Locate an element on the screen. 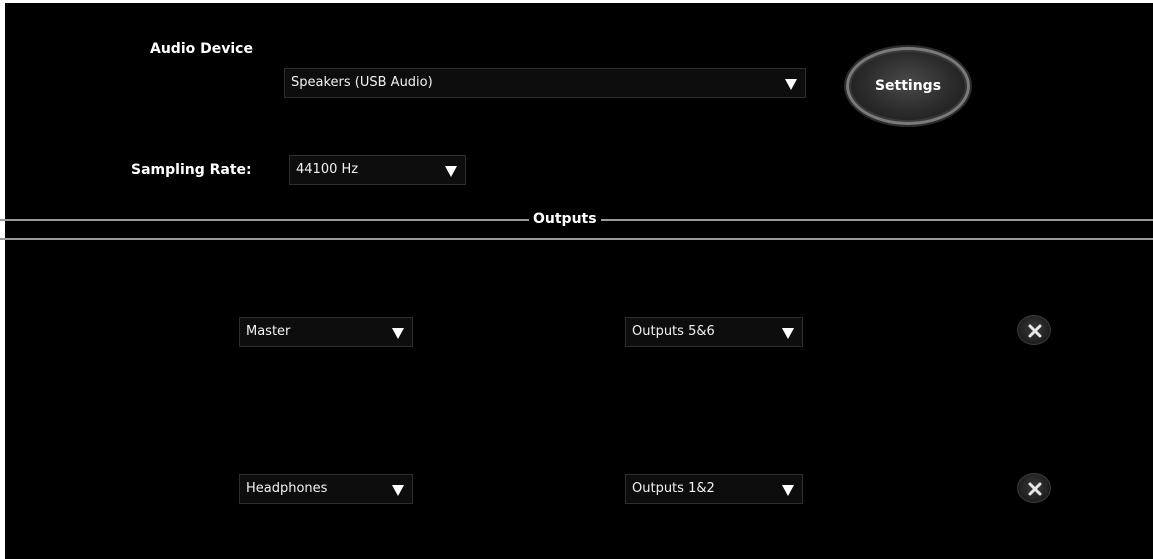 This screenshot has height=559, width=1153. output-channel-value: Headphones is located at coordinates (287, 488).